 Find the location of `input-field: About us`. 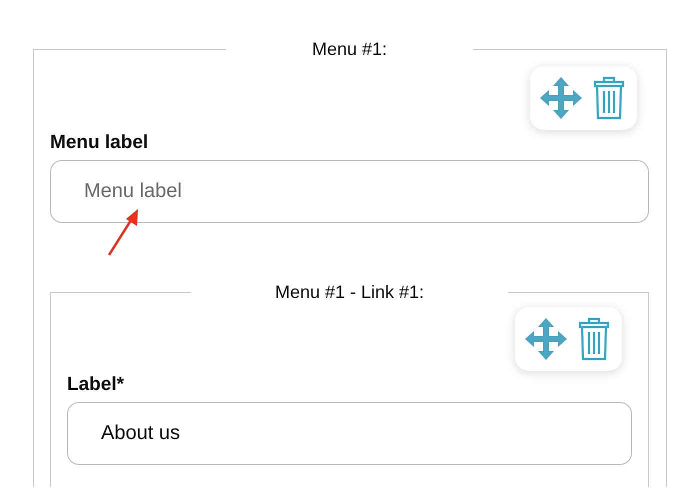

input-field: About us is located at coordinates (349, 433).